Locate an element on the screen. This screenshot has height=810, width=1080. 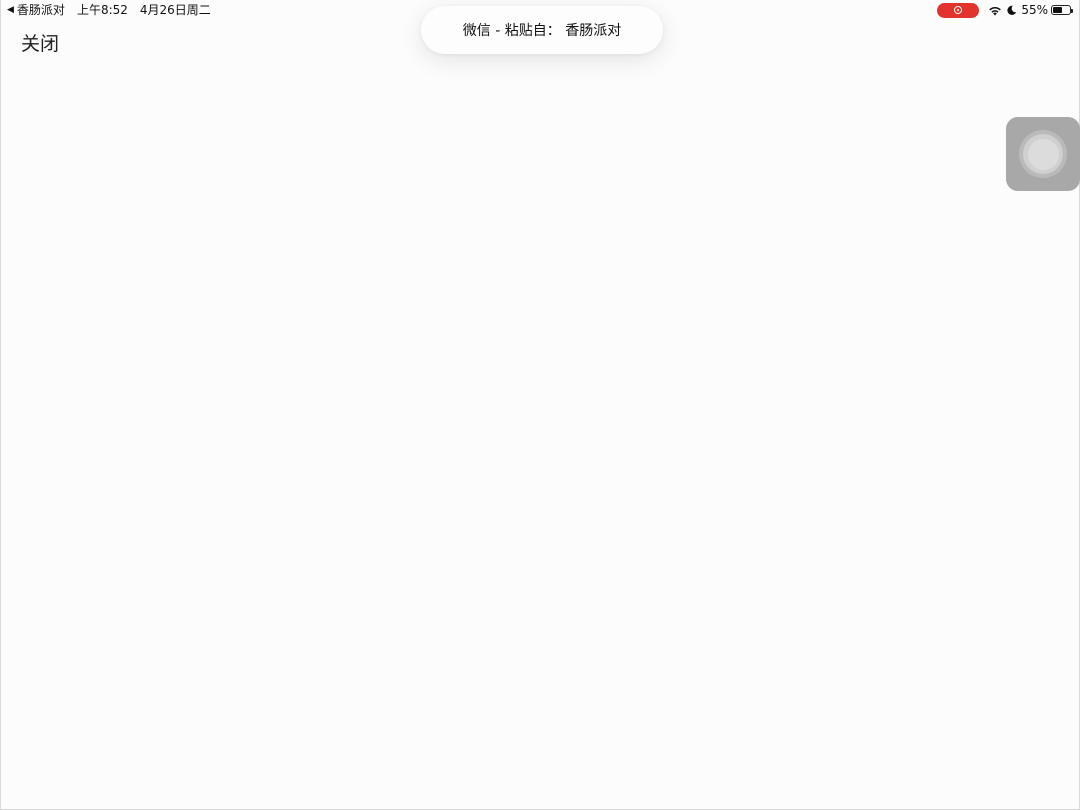
back-app-link: 香肠派对 is located at coordinates (41, 10).